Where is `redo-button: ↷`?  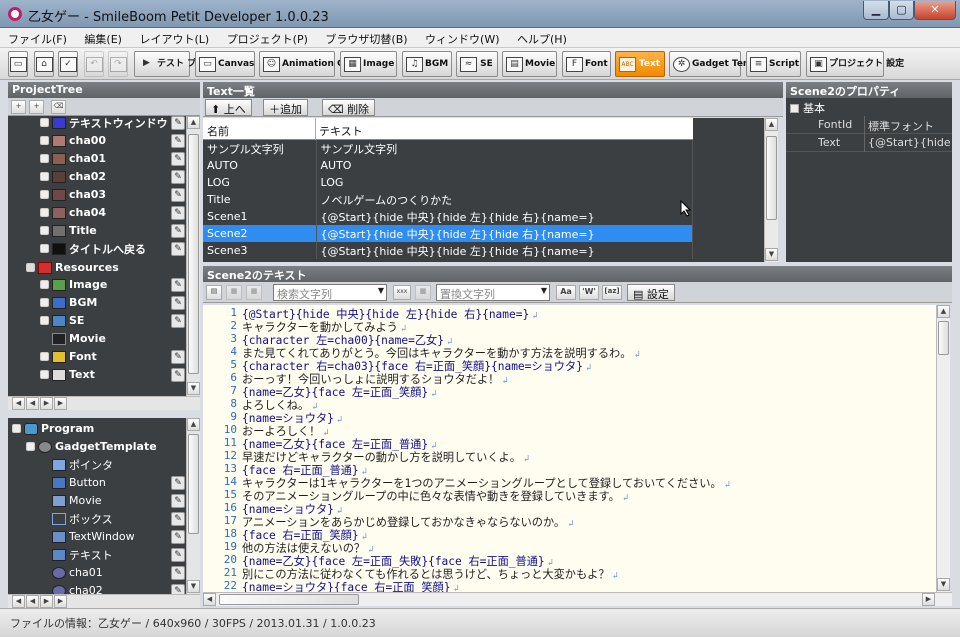
redo-button: ↷ is located at coordinates (118, 64).